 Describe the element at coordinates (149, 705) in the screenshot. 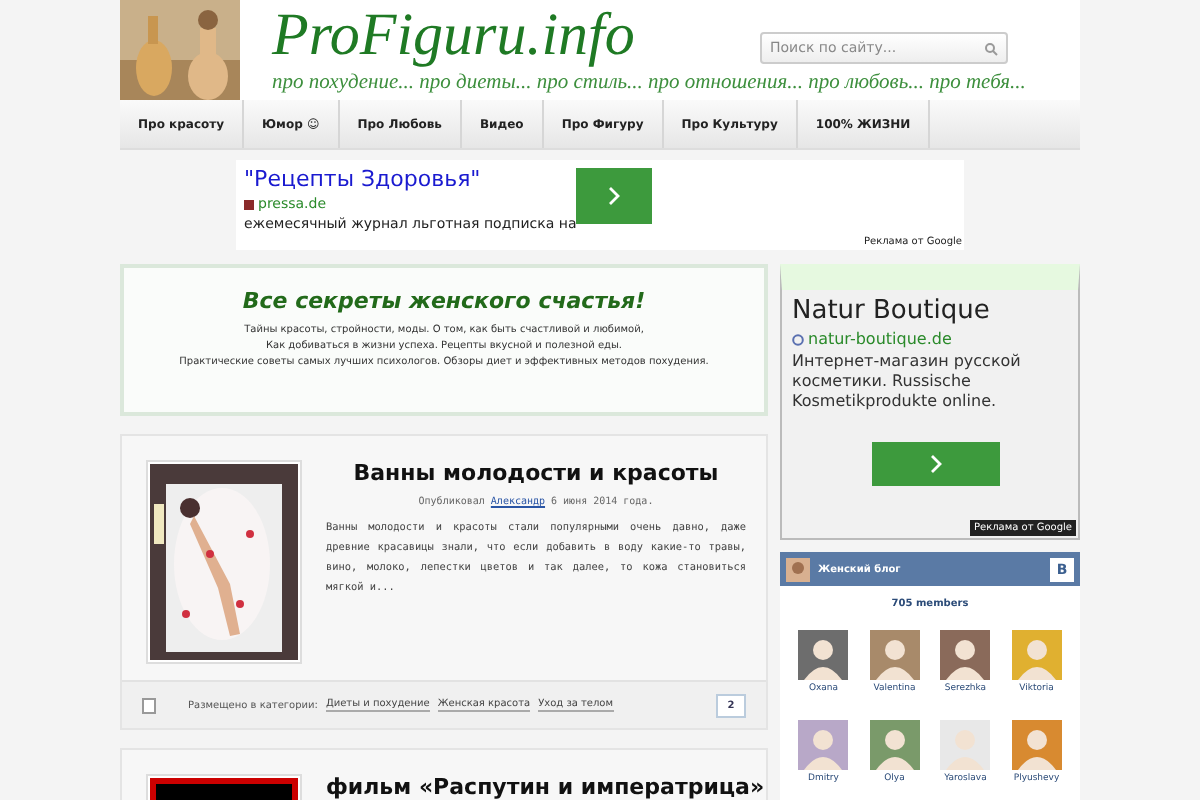

I see `document-icon` at that location.